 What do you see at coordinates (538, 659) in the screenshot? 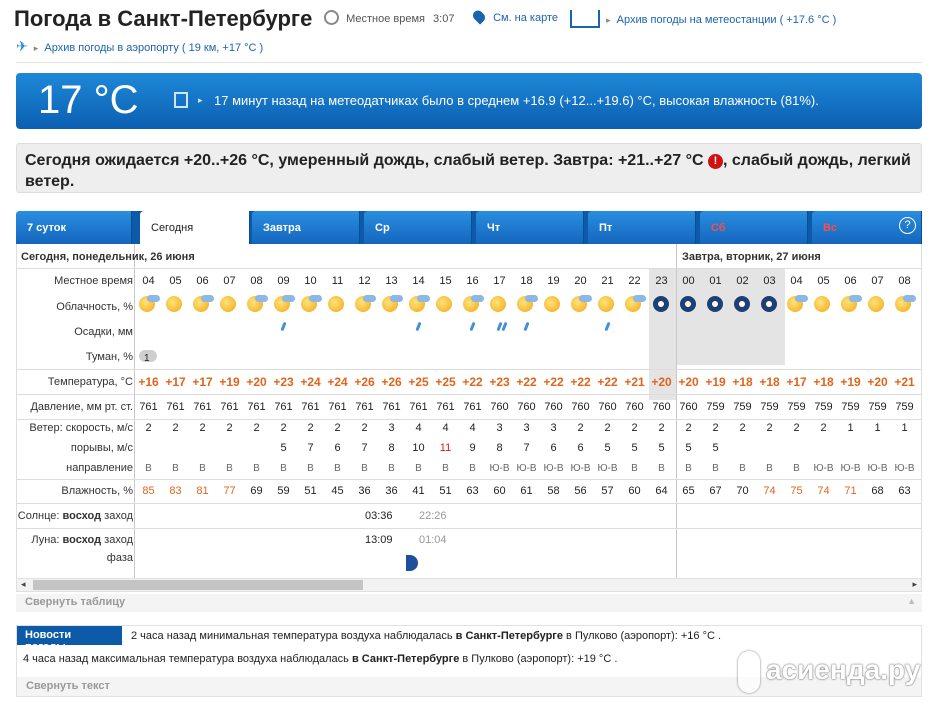
I see `news-item-text: в Пулково (аэропорт): +19 °C .` at bounding box center [538, 659].